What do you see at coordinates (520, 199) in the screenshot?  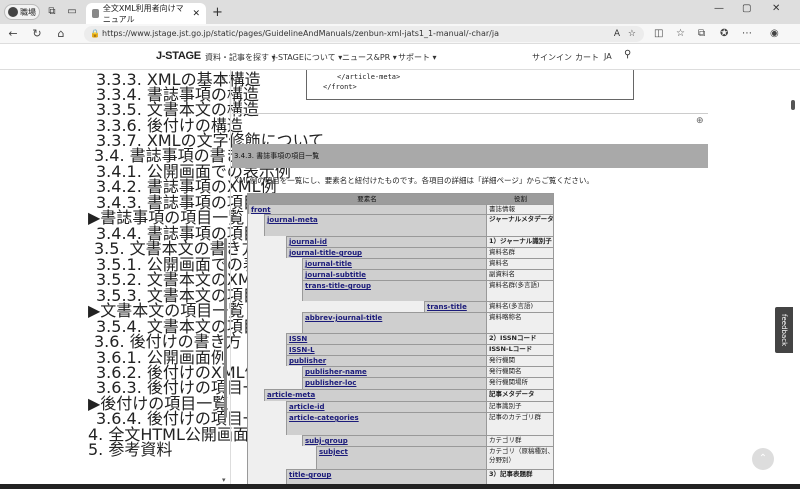 I see `header-role: 役割` at bounding box center [520, 199].